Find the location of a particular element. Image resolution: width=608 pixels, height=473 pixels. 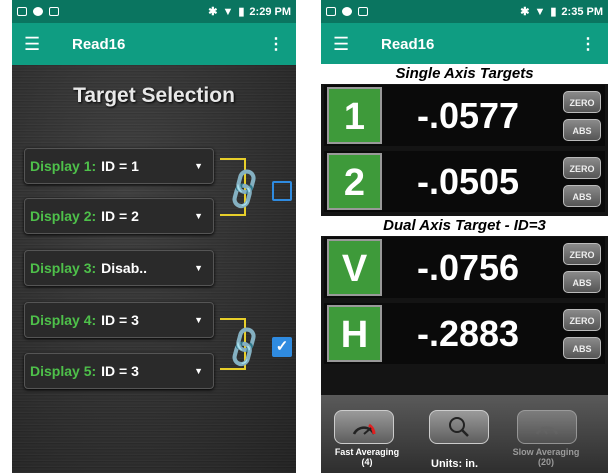

display-label: Display 1: is located at coordinates (63, 166).